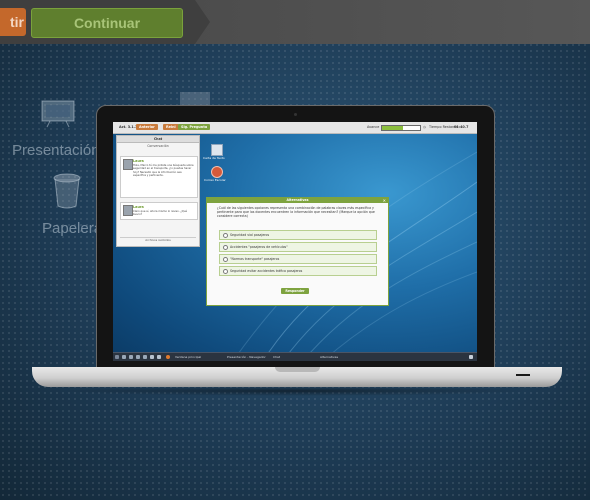  What do you see at coordinates (188, 357) in the screenshot?
I see `taskbar-item: Ventana principal` at bounding box center [188, 357].